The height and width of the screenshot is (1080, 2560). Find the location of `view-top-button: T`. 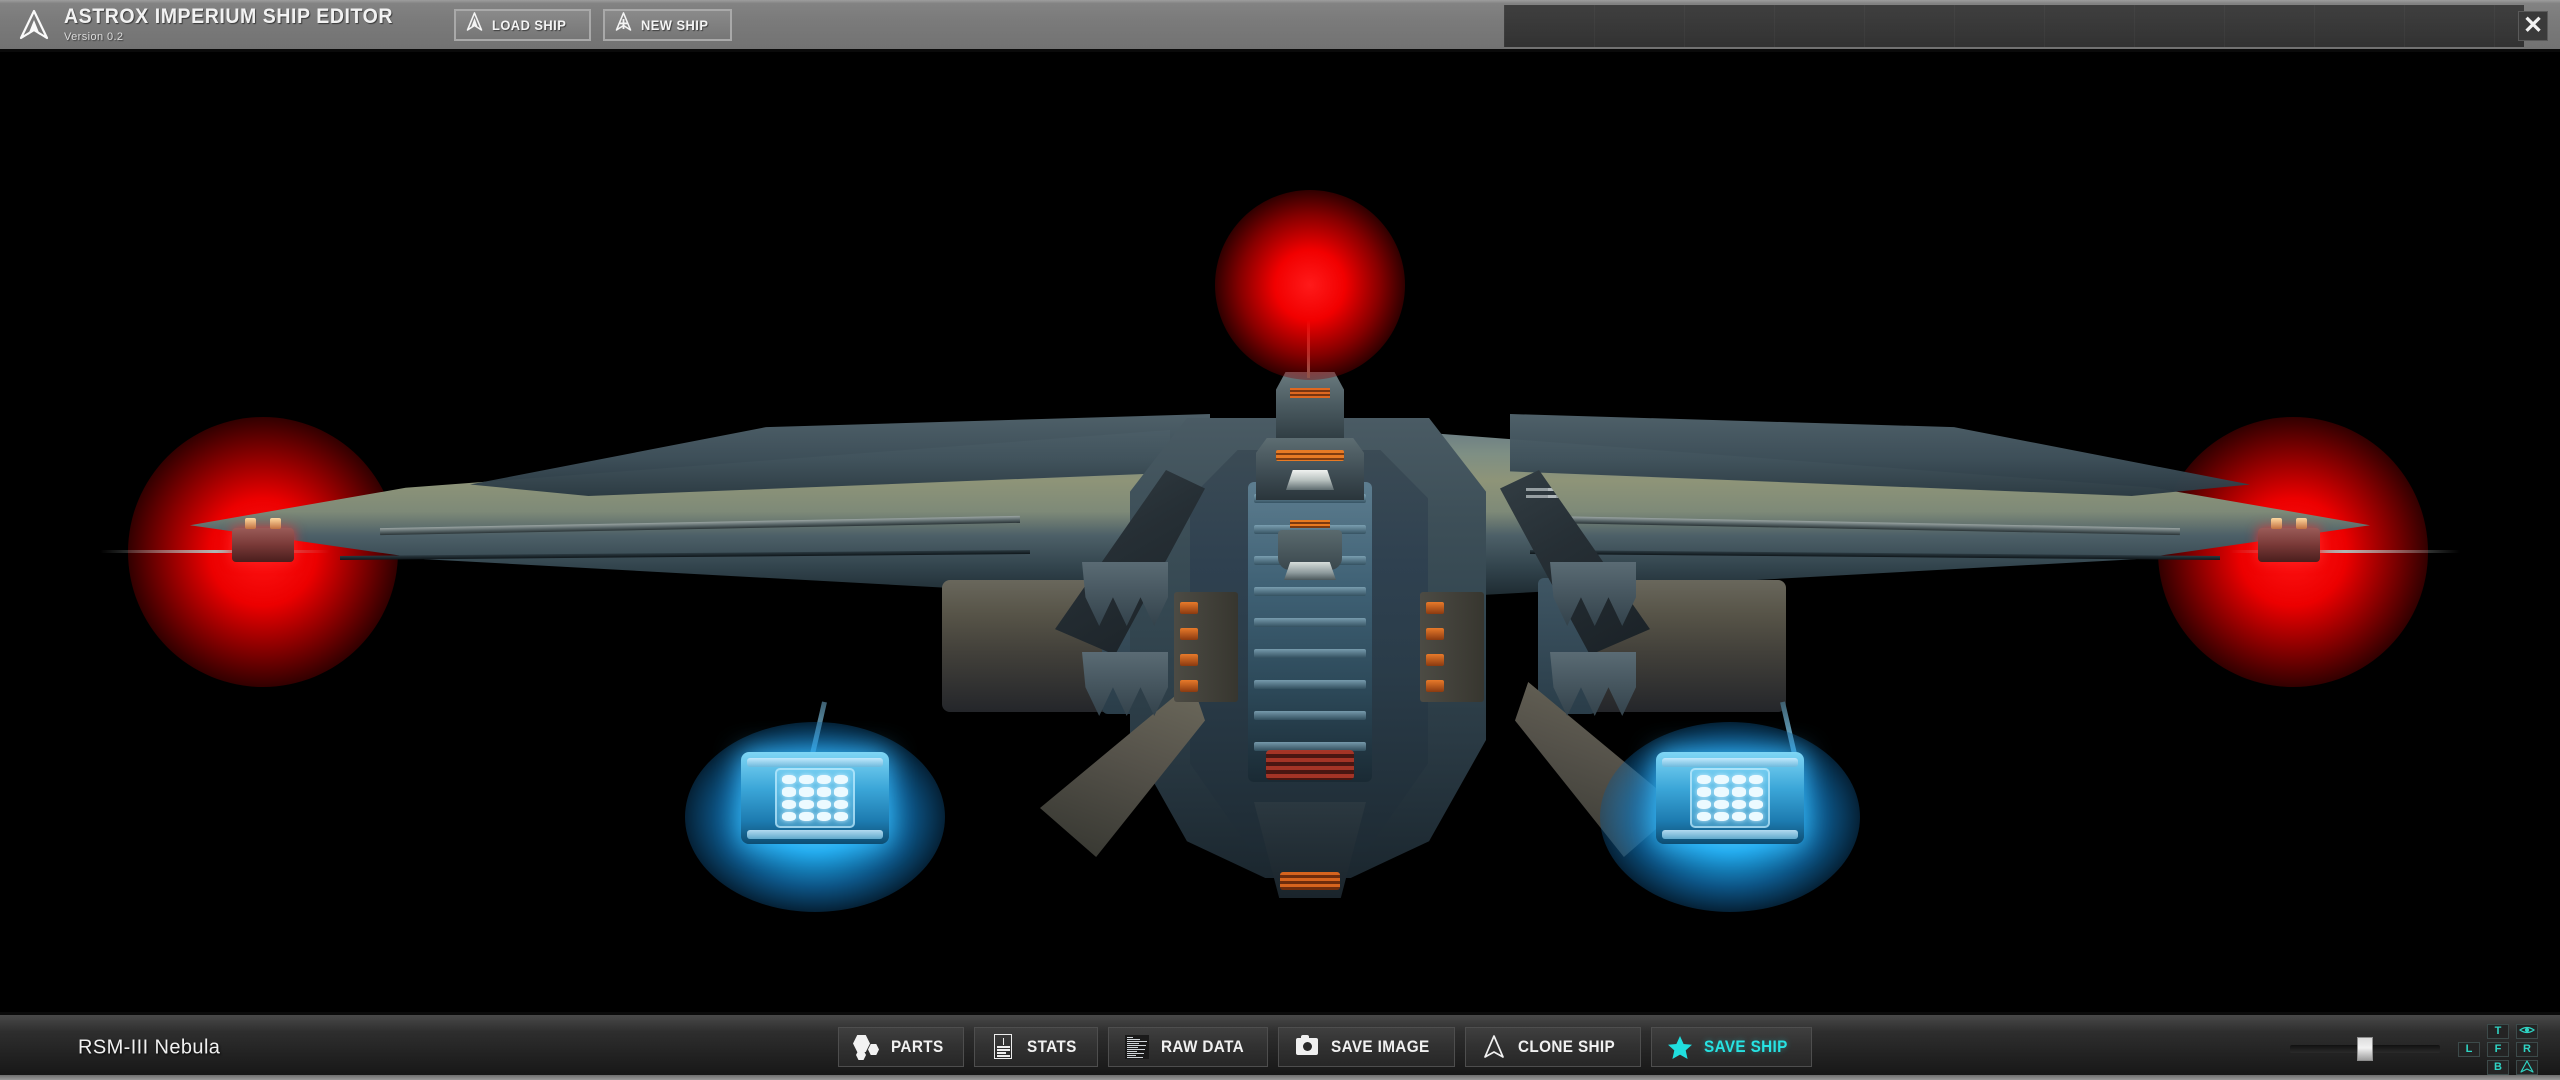

view-top-button: T is located at coordinates (2498, 1031).